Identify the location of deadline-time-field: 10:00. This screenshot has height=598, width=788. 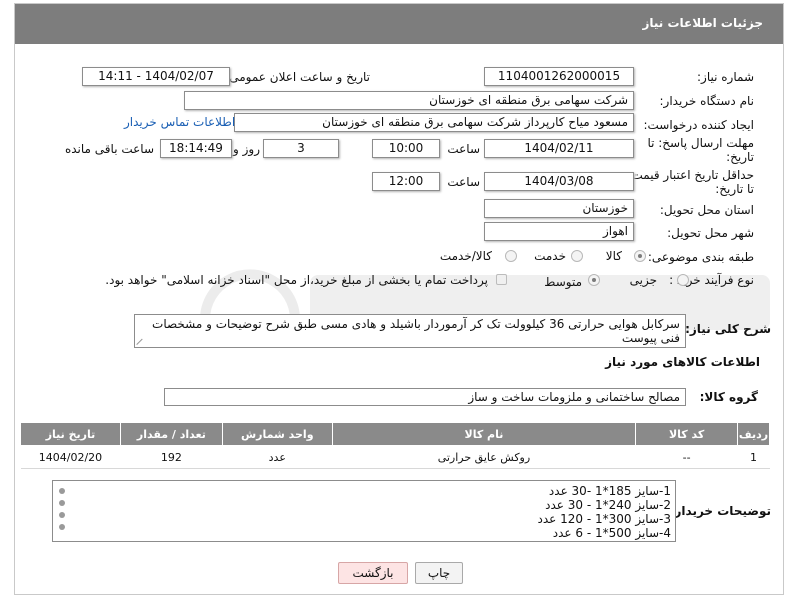
(406, 148).